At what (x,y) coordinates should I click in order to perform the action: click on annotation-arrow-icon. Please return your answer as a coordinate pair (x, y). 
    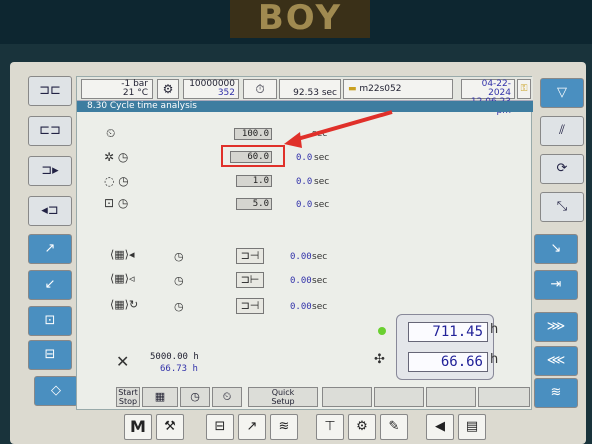
    Looking at the image, I should click on (338, 129).